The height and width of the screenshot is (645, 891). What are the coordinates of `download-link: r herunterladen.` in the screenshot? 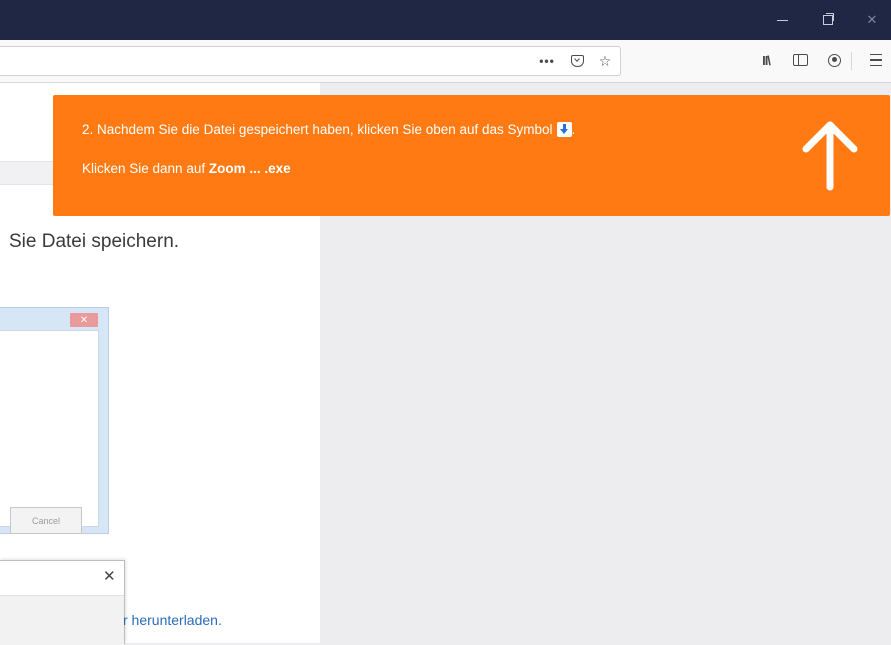 It's located at (172, 620).